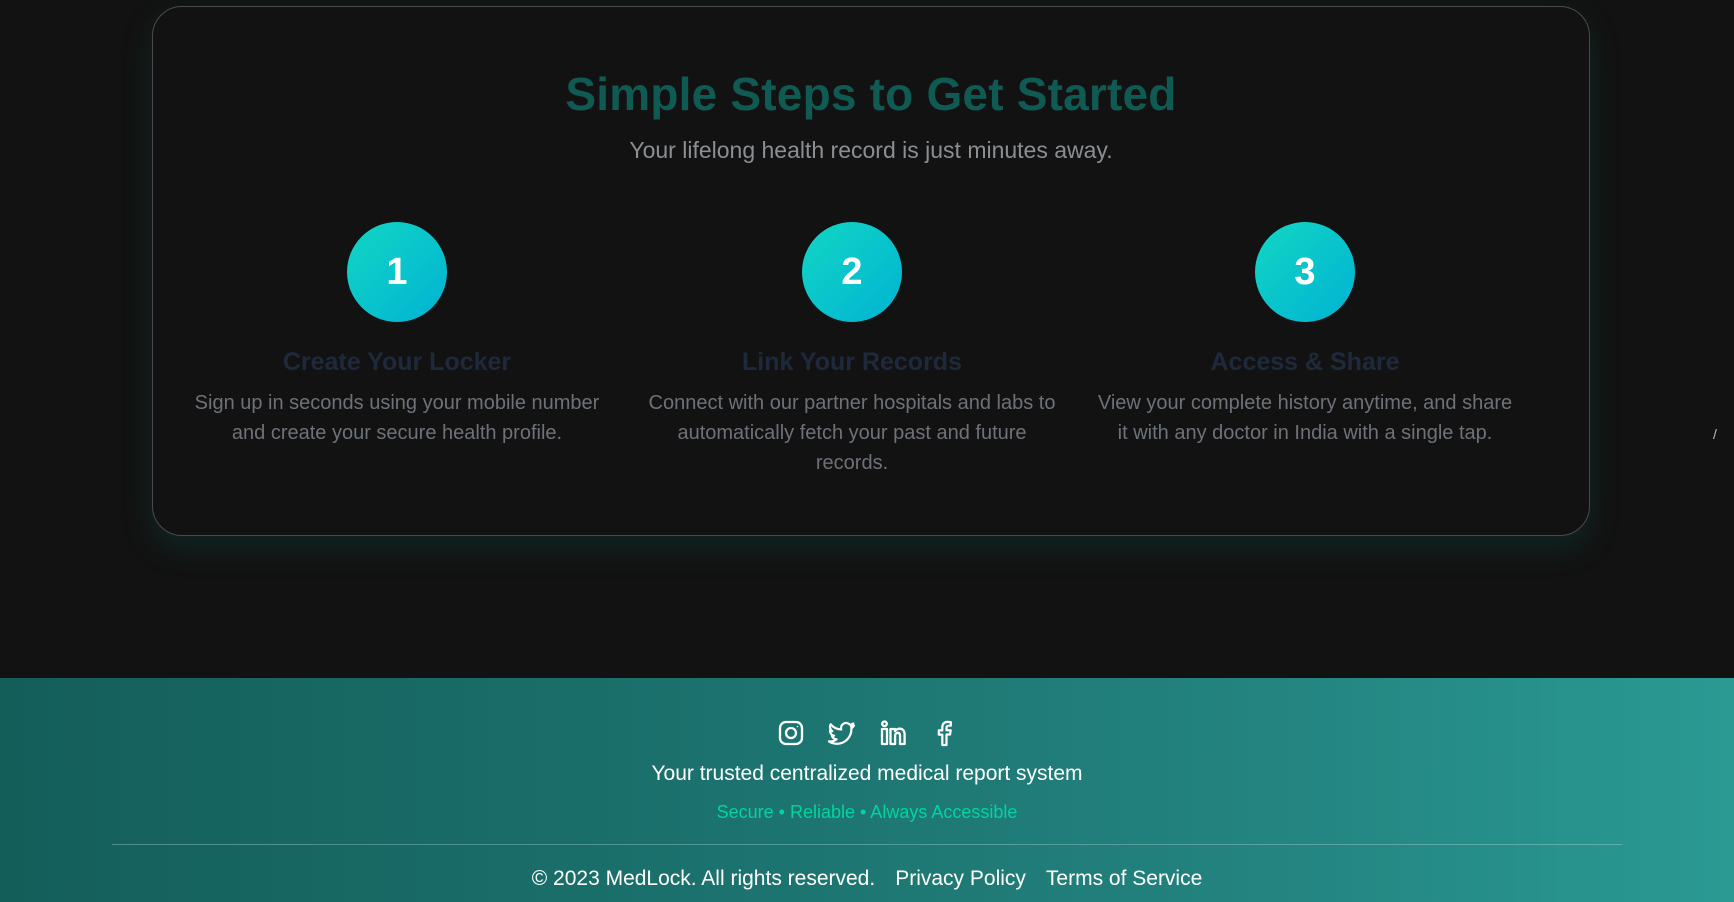  Describe the element at coordinates (893, 733) in the screenshot. I see `linkedin-icon` at that location.